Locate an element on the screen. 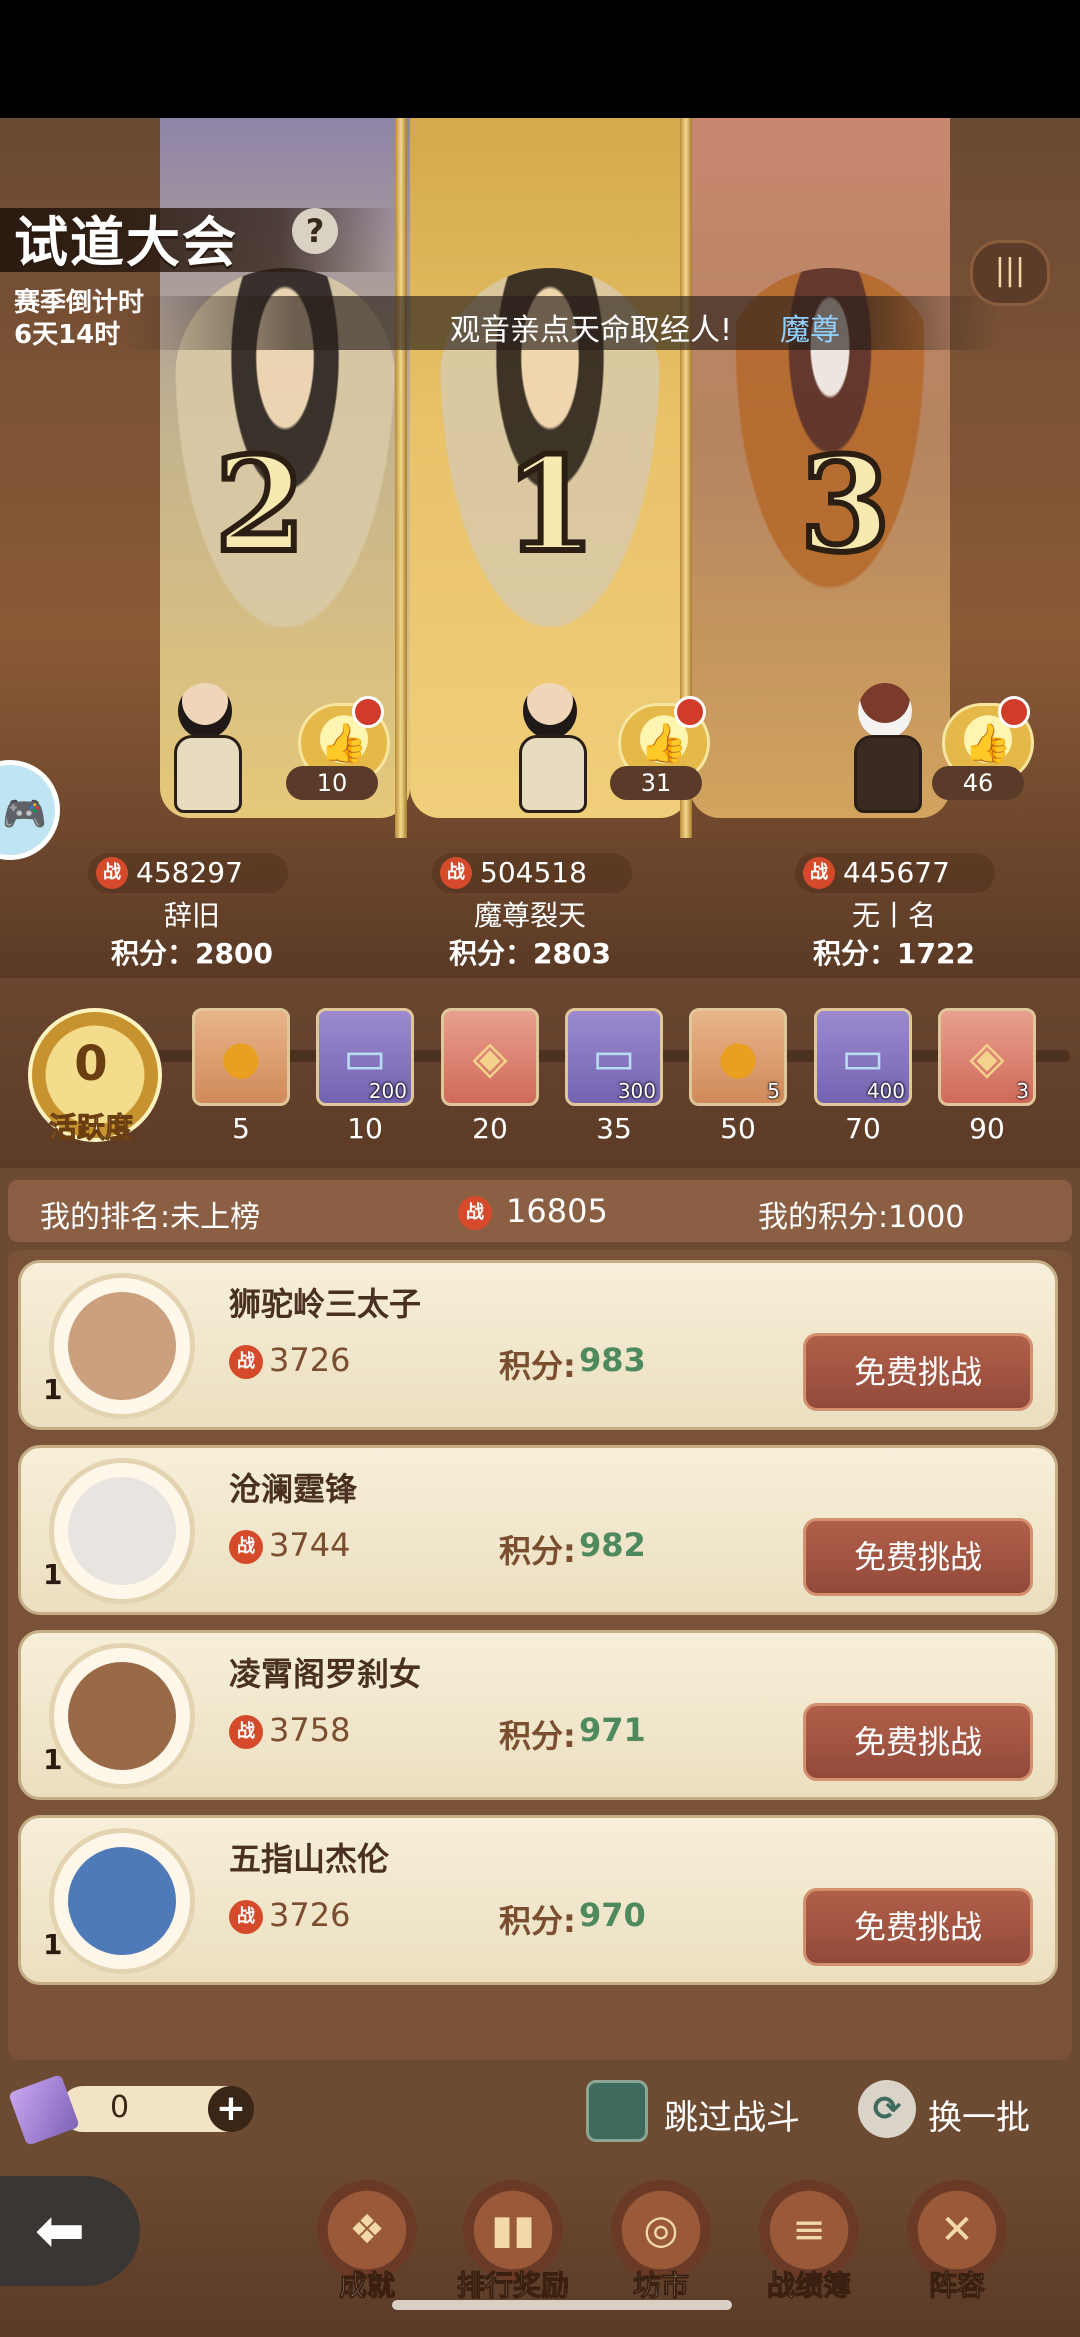  skip-battle-checkbox is located at coordinates (617, 2111).